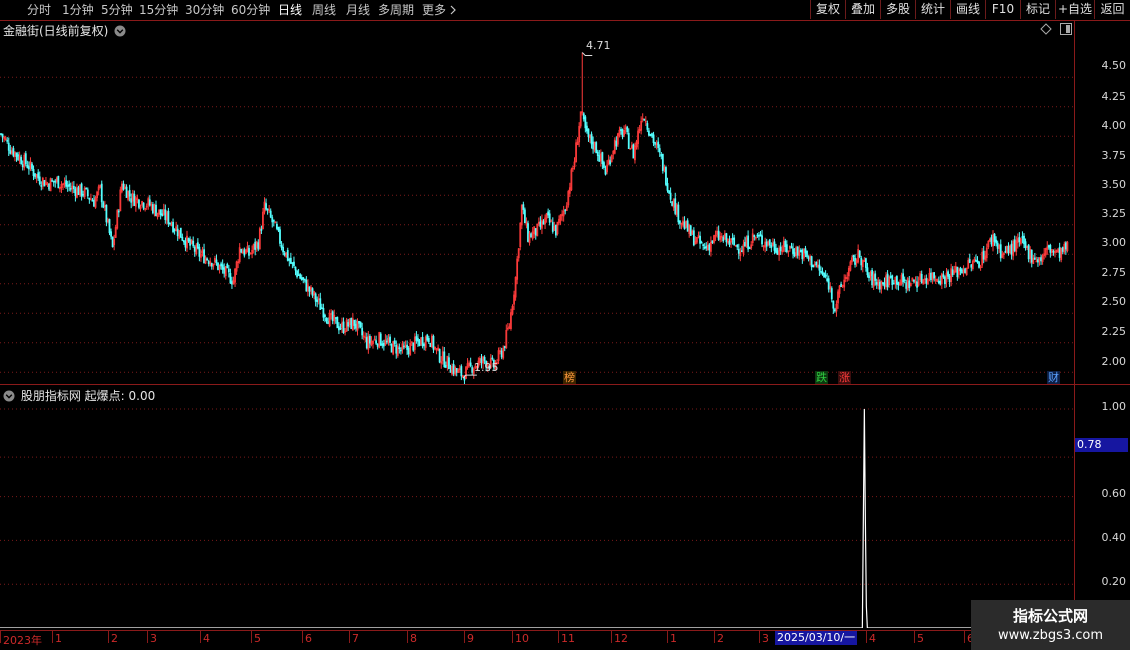 This screenshot has width=1130, height=650. Describe the element at coordinates (1114, 96) in the screenshot. I see `y-tick-label: 4.25` at that location.